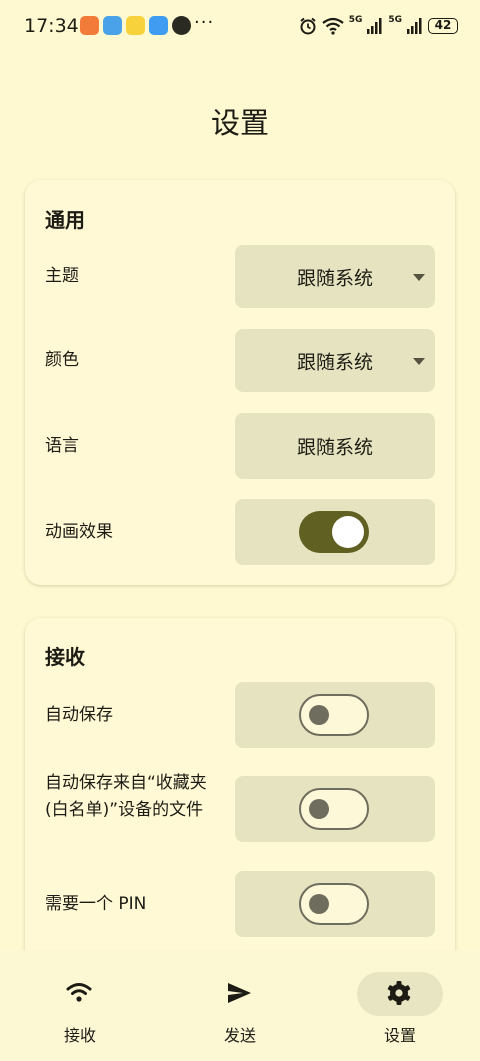  I want to click on require-pin-label: 需要一个 PIN, so click(96, 904).